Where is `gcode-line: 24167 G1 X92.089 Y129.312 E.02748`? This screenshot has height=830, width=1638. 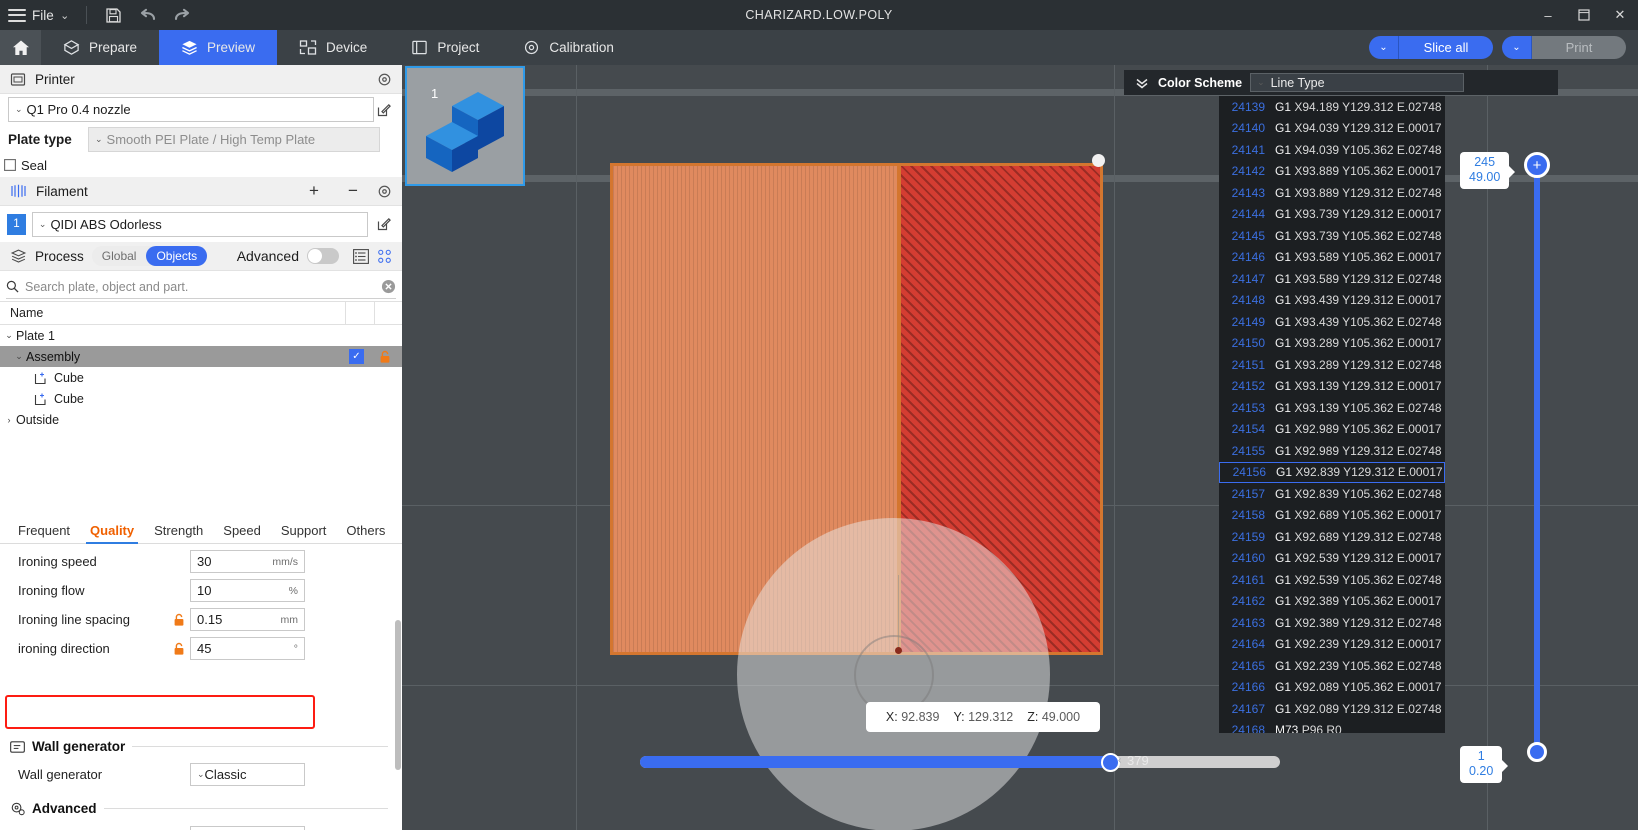
gcode-line: 24167 G1 X92.089 Y129.312 E.02748 is located at coordinates (1332, 709).